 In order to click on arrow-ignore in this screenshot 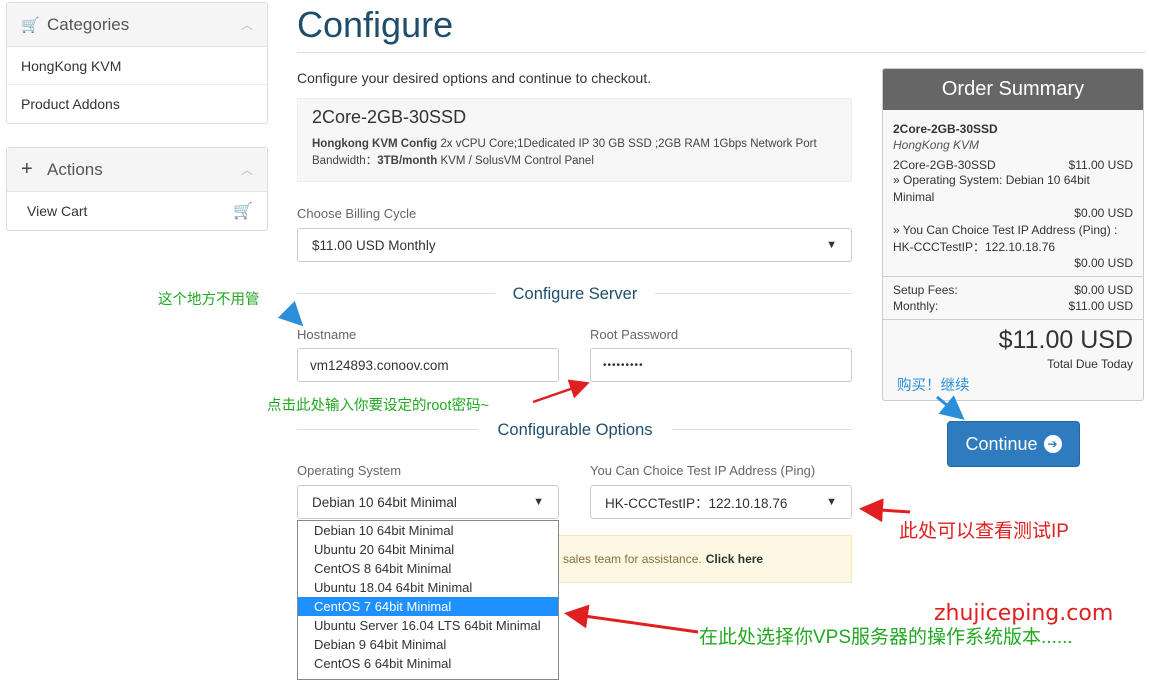, I will do `click(290, 313)`.